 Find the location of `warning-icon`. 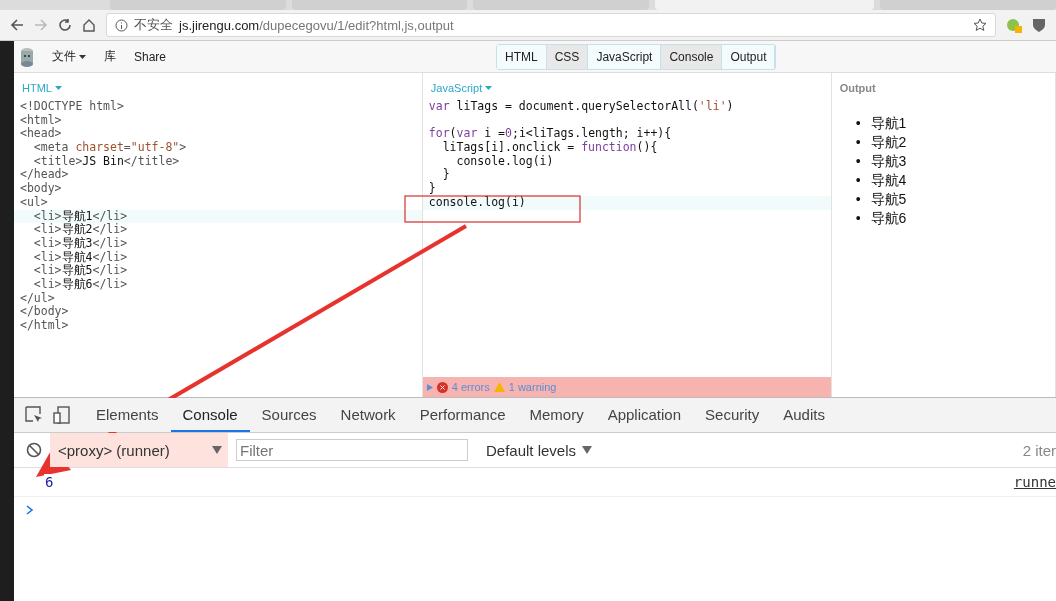

warning-icon is located at coordinates (499, 387).